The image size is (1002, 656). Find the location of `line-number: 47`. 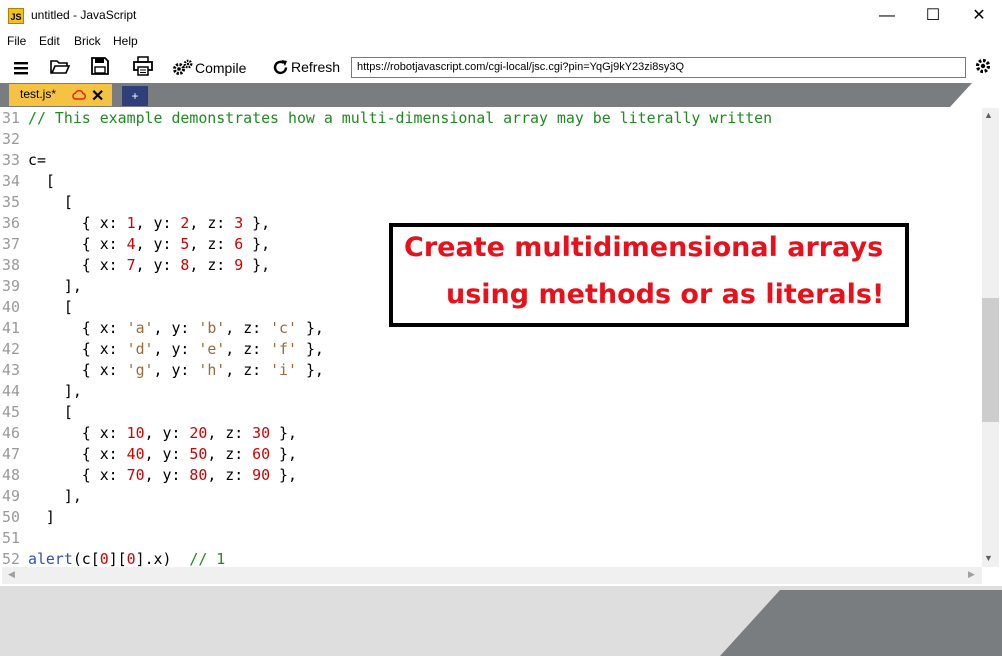

line-number: 47 is located at coordinates (11, 454).